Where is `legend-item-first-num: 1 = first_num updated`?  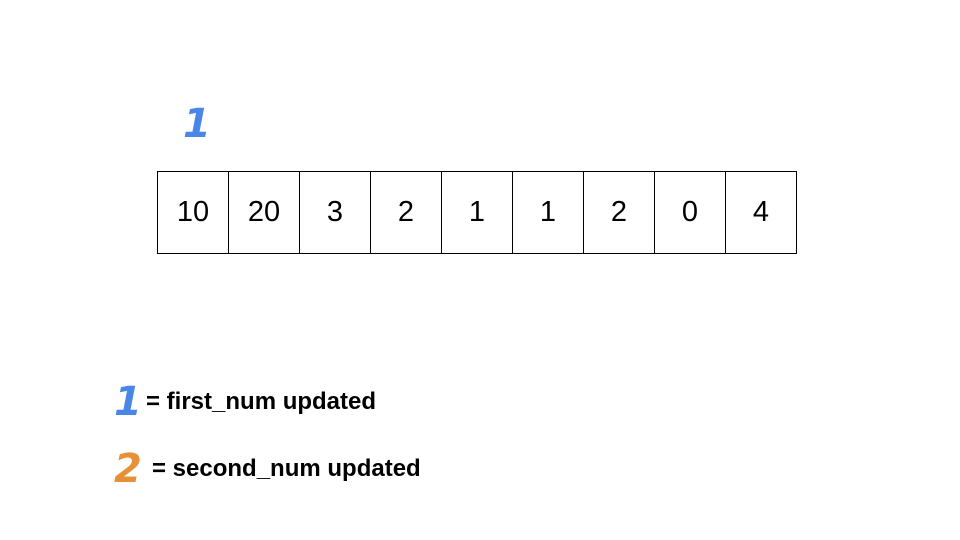
legend-item-first-num: 1 = first_num updated is located at coordinates (245, 402).